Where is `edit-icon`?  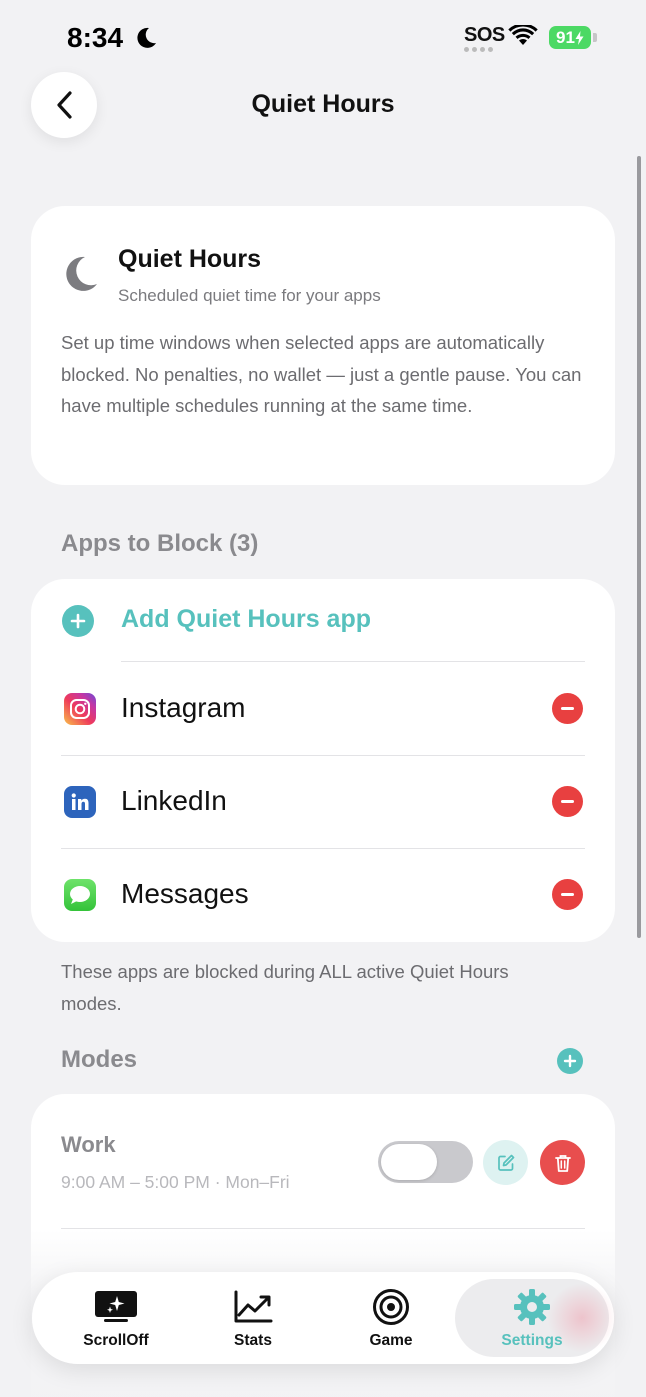
edit-icon is located at coordinates (505, 1162).